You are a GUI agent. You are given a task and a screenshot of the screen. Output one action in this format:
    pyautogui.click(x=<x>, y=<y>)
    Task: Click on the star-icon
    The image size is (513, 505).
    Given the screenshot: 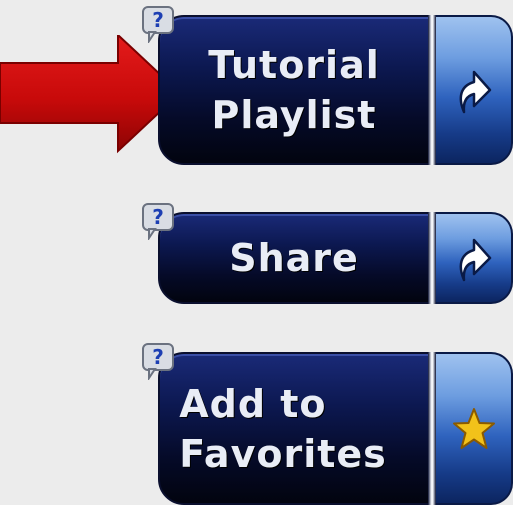 What is the action you would take?
    pyautogui.click(x=473, y=428)
    